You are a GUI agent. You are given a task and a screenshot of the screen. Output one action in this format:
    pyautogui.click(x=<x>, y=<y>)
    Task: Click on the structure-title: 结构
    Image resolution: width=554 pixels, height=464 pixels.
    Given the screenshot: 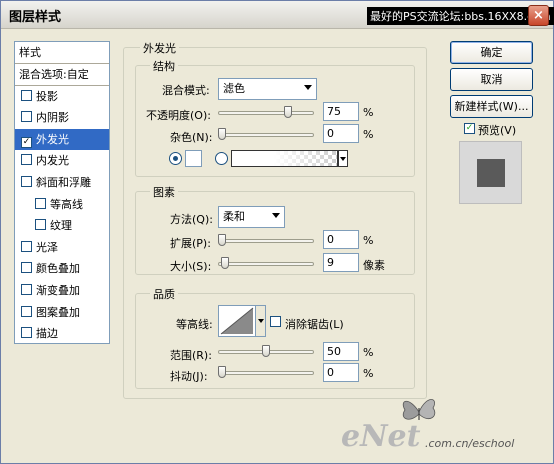 What is the action you would take?
    pyautogui.click(x=164, y=66)
    